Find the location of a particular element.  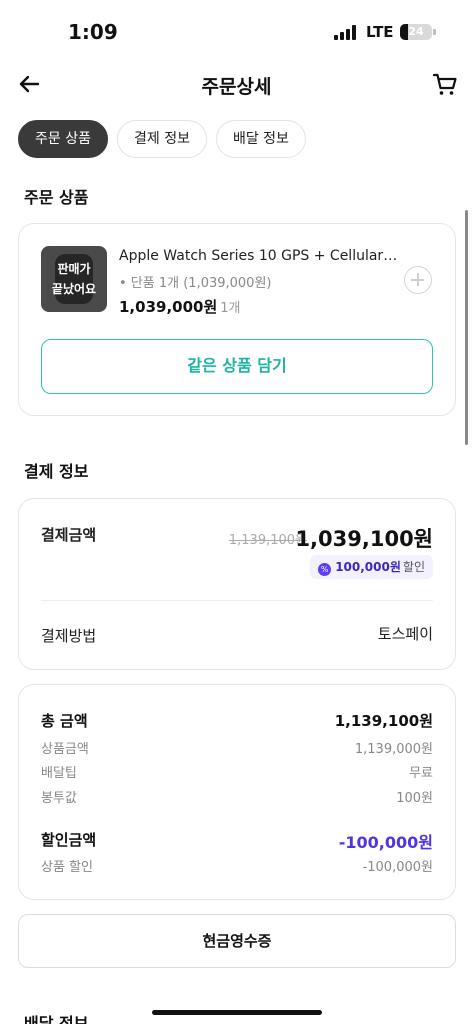

delivery-section-title: 배달 정보 is located at coordinates (56, 1019).